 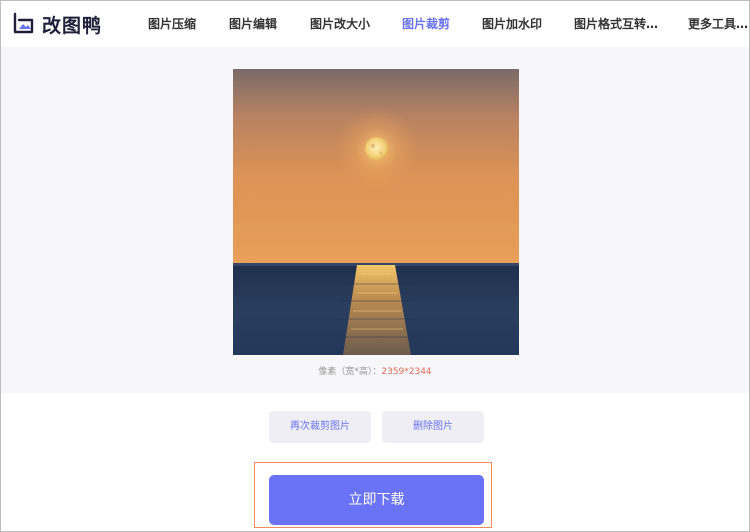 What do you see at coordinates (320, 427) in the screenshot?
I see `recrop-button: 再次裁剪图片` at bounding box center [320, 427].